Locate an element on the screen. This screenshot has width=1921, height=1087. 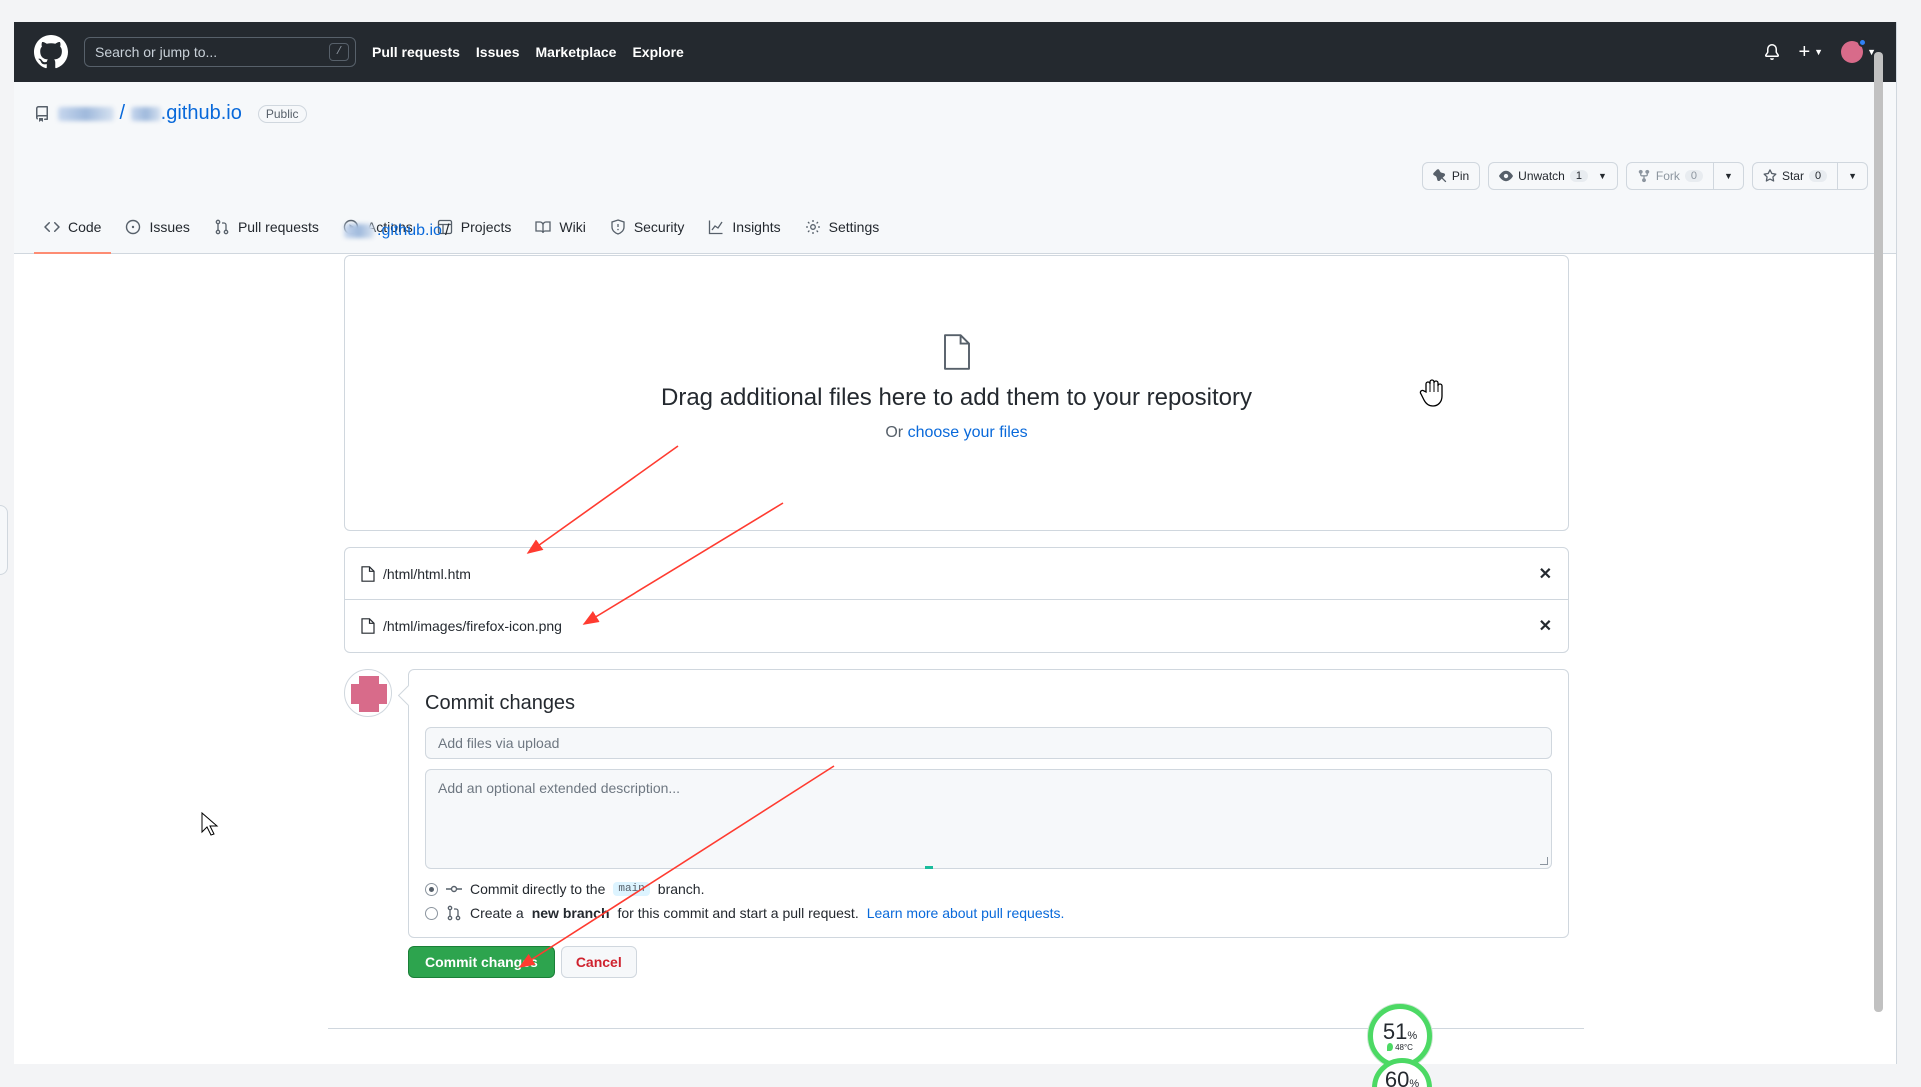
unwatch-button: Unwatch 1 ▼ is located at coordinates (1553, 176).